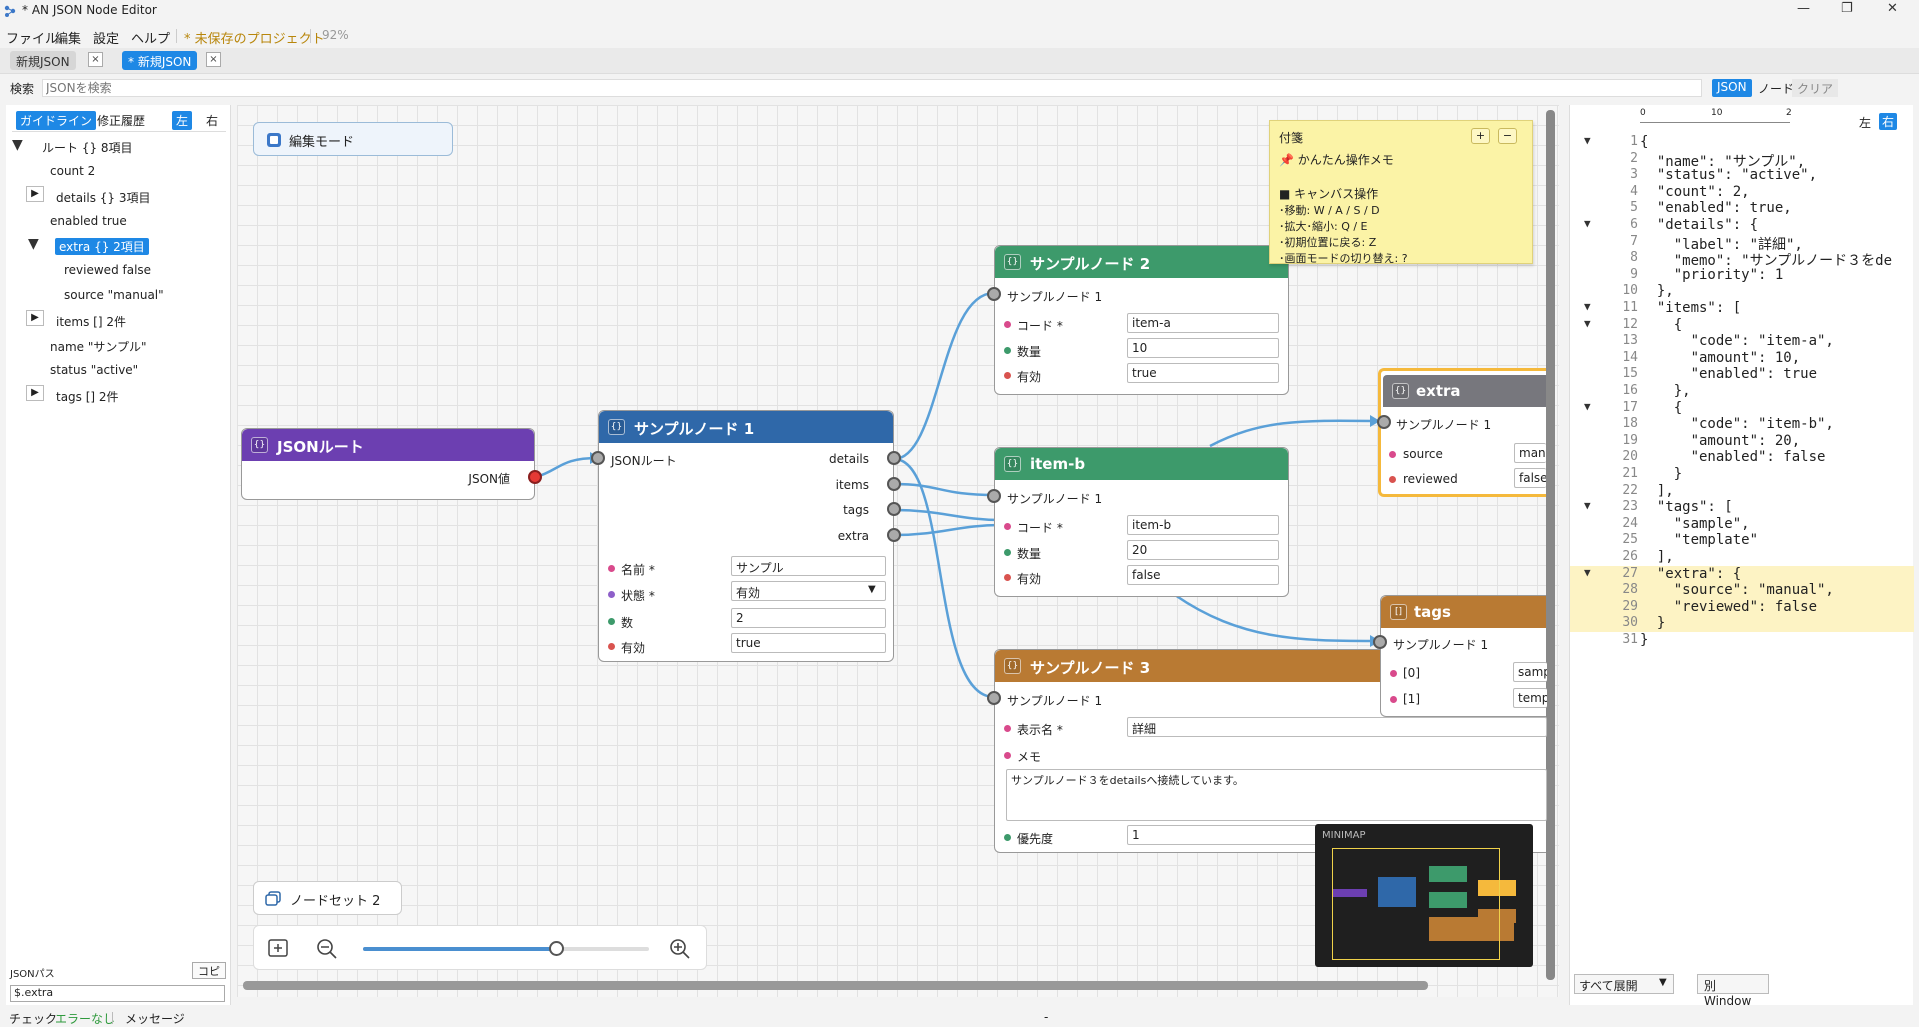  I want to click on horizontal-scrollbar, so click(835, 985).